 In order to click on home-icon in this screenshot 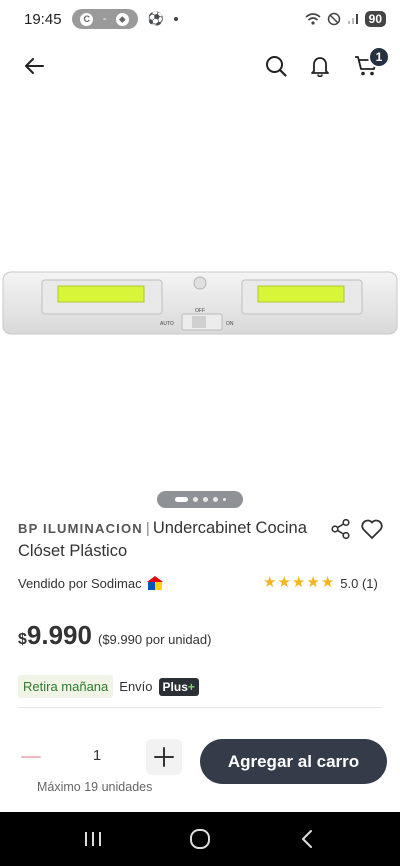, I will do `click(199, 839)`.